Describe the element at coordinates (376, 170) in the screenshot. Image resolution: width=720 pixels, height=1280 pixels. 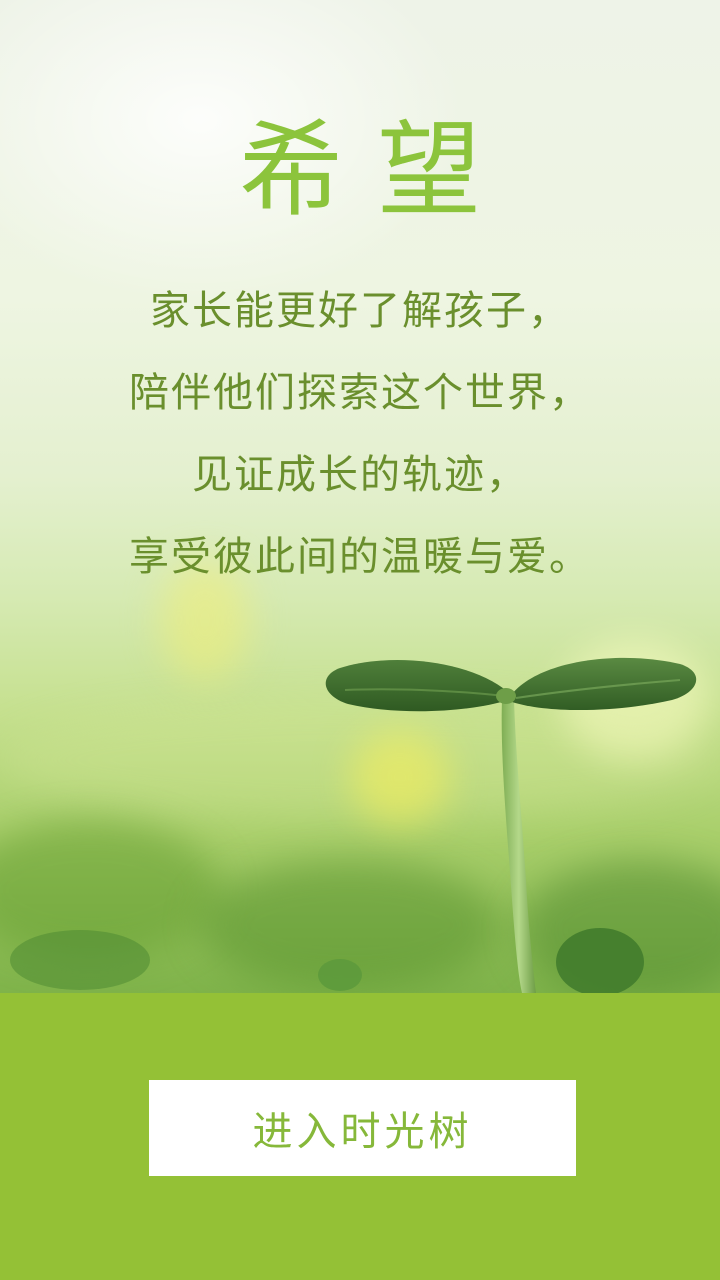
I see `page-title: 希望` at that location.